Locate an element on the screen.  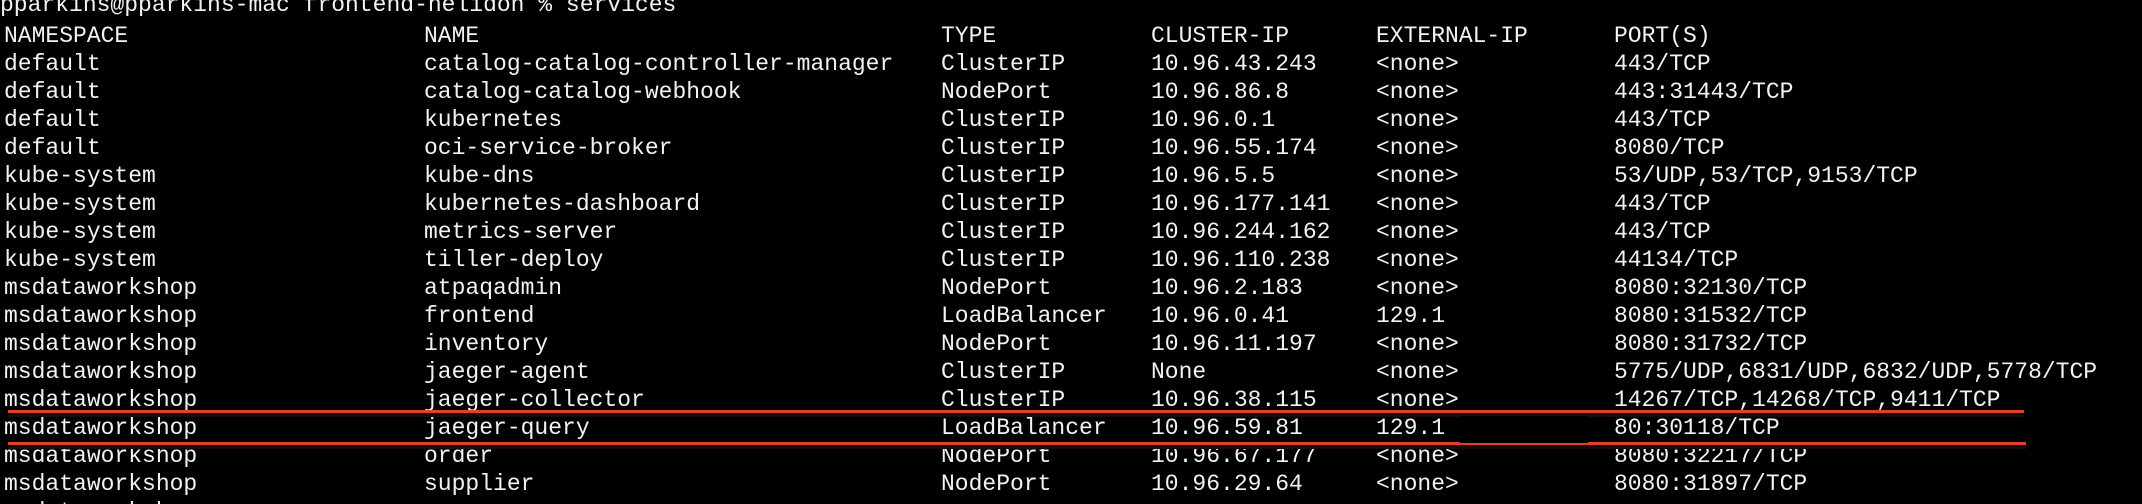
cell-name: metrics-server is located at coordinates (521, 232).